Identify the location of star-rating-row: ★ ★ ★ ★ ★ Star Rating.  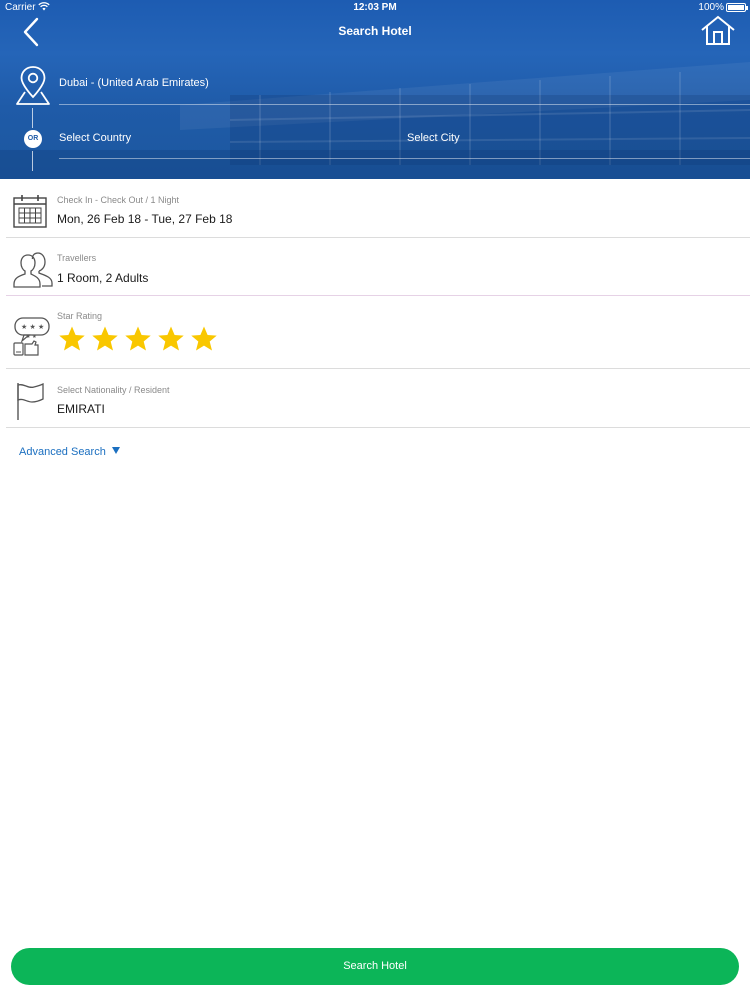
(378, 332).